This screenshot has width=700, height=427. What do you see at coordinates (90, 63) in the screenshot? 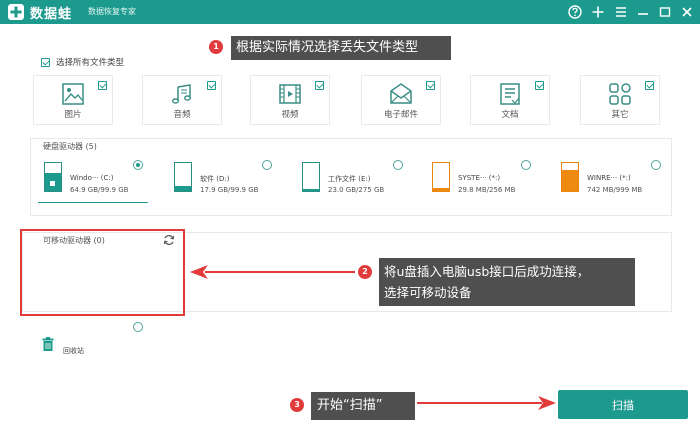
I see `select-all-label: 选择所有文件类型` at bounding box center [90, 63].